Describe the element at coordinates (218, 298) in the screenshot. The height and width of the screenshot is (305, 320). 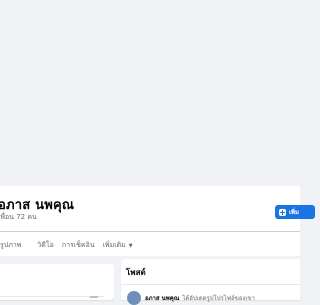
I see `post-action: ได้อัปเดตรูปโปรไฟล์ของเขา` at that location.